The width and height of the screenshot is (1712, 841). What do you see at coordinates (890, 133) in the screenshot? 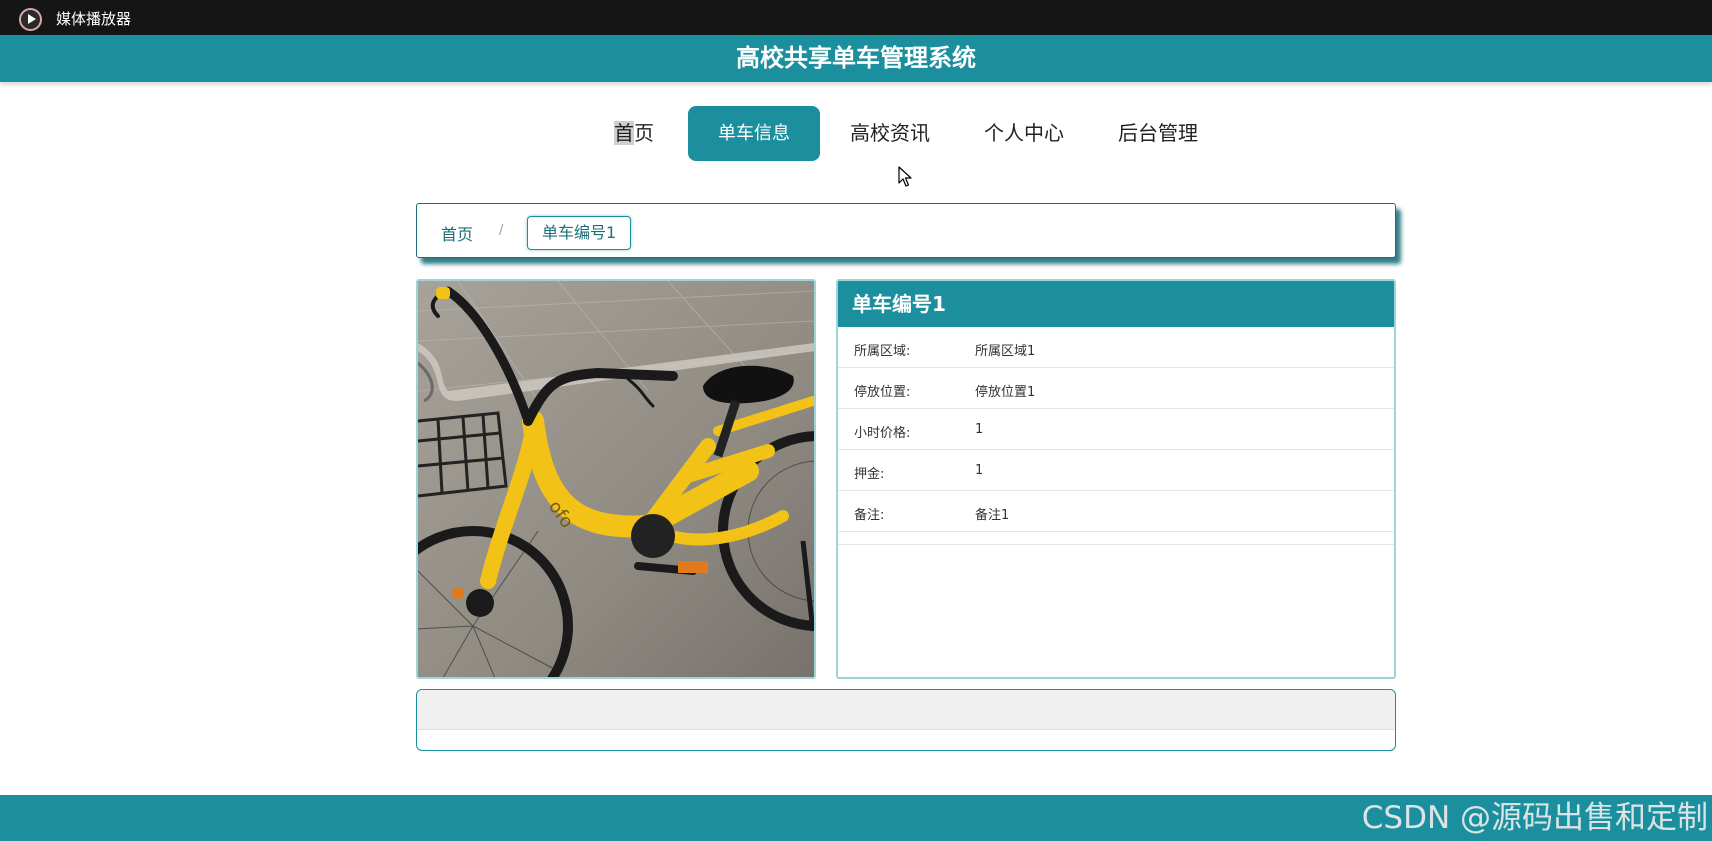
I see `nav-item-campus-news: 高校资讯` at bounding box center [890, 133].